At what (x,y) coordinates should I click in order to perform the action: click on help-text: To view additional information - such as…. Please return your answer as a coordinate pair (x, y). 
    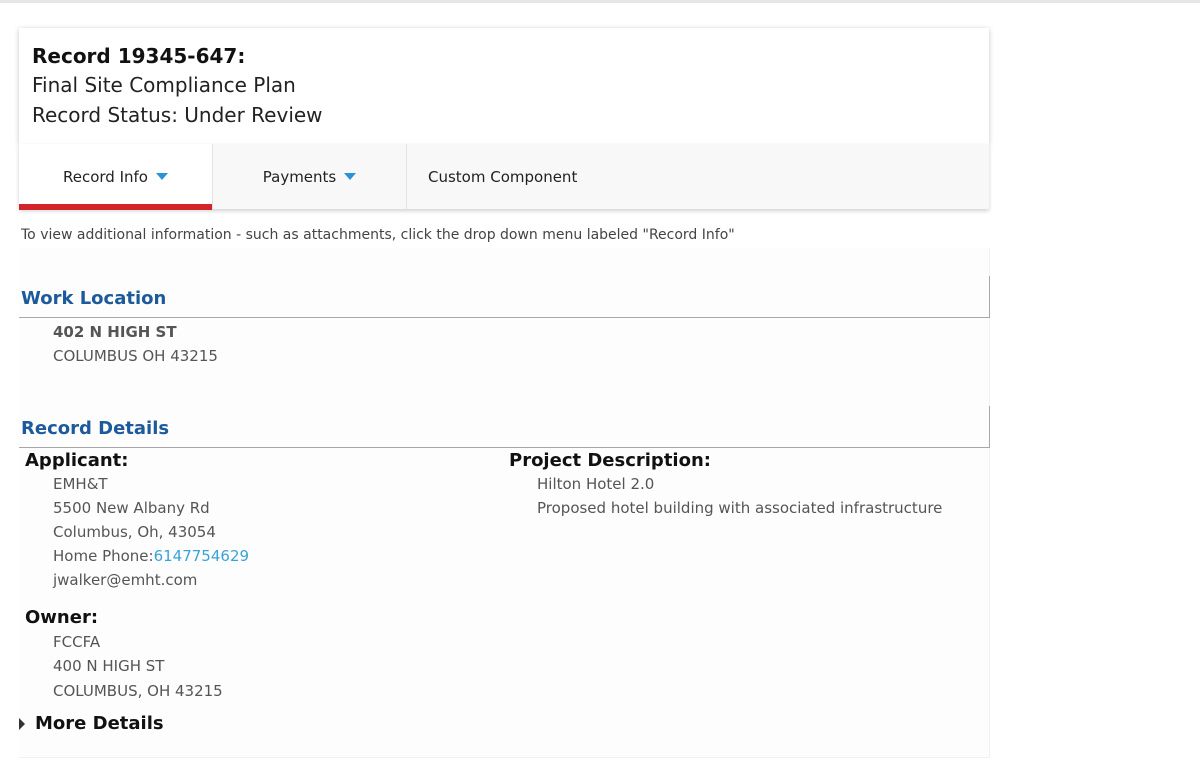
    Looking at the image, I should click on (378, 235).